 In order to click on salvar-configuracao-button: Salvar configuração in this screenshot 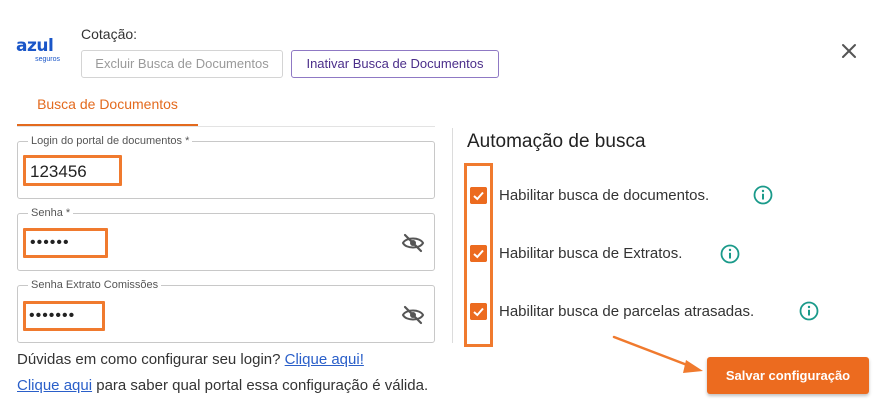, I will do `click(788, 375)`.